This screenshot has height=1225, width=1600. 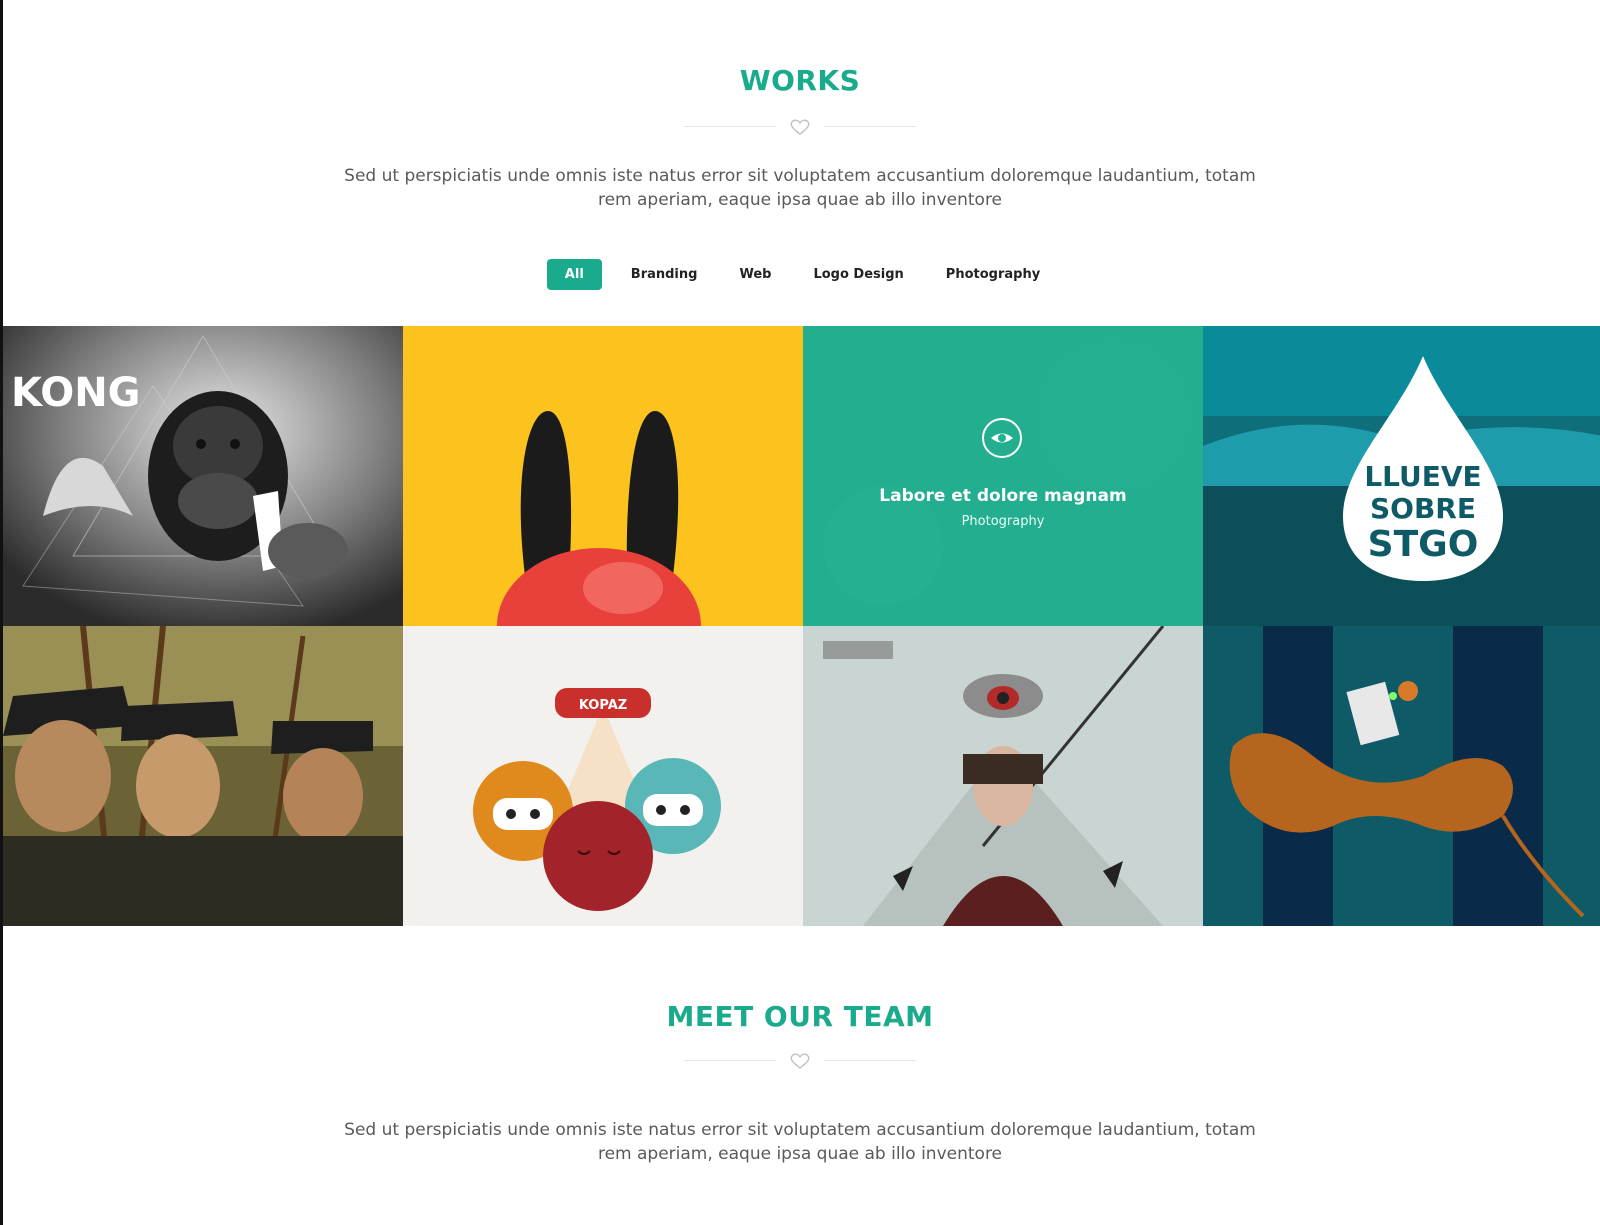 What do you see at coordinates (603, 705) in the screenshot?
I see `kopaz-label: KOPAZ` at bounding box center [603, 705].